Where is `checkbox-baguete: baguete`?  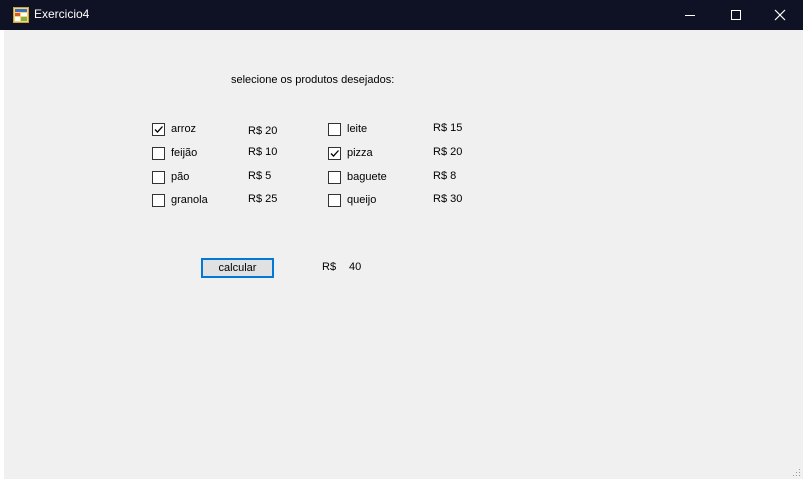 checkbox-baguete: baguete is located at coordinates (357, 177).